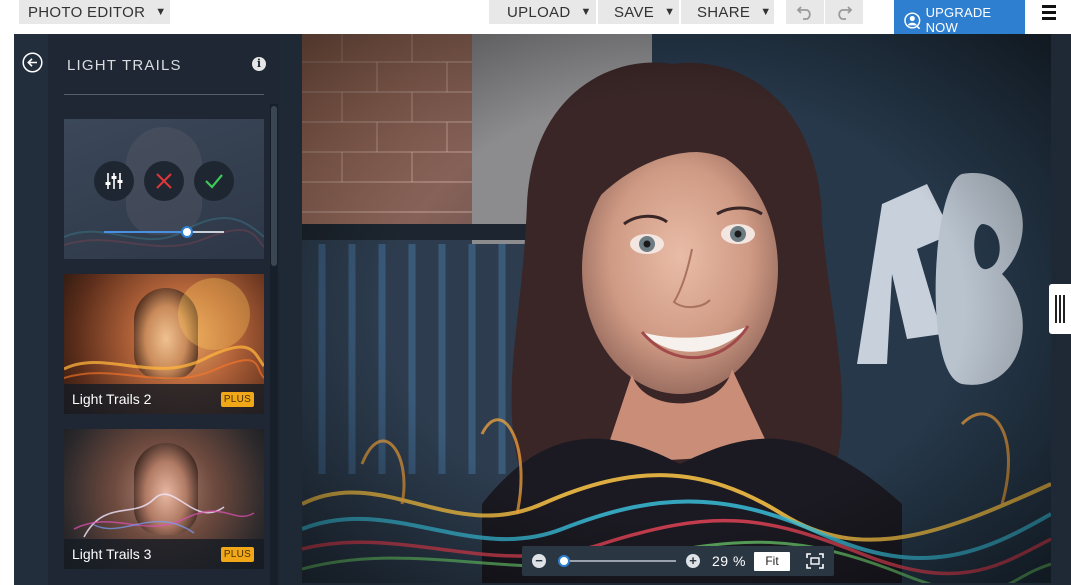  Describe the element at coordinates (617, 561) in the screenshot. I see `zoom-slider` at that location.